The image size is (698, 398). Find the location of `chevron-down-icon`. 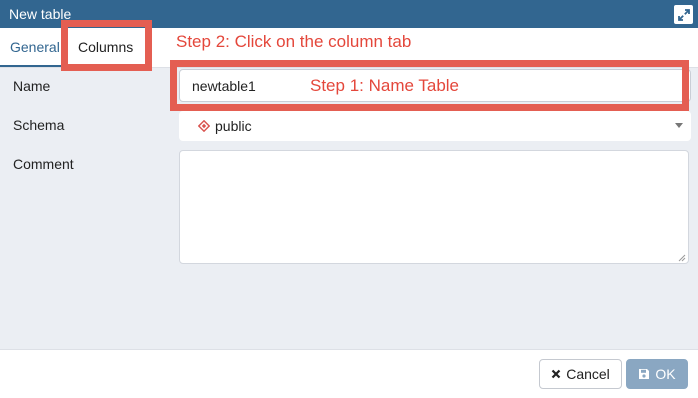

chevron-down-icon is located at coordinates (679, 125).